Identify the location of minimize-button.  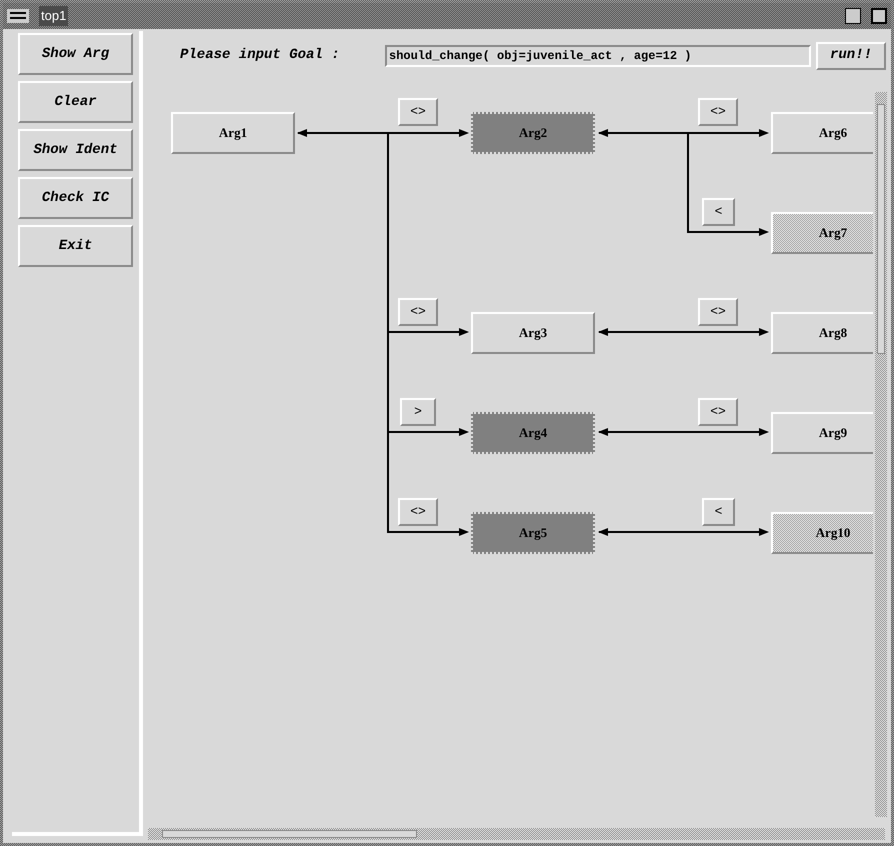
(853, 16).